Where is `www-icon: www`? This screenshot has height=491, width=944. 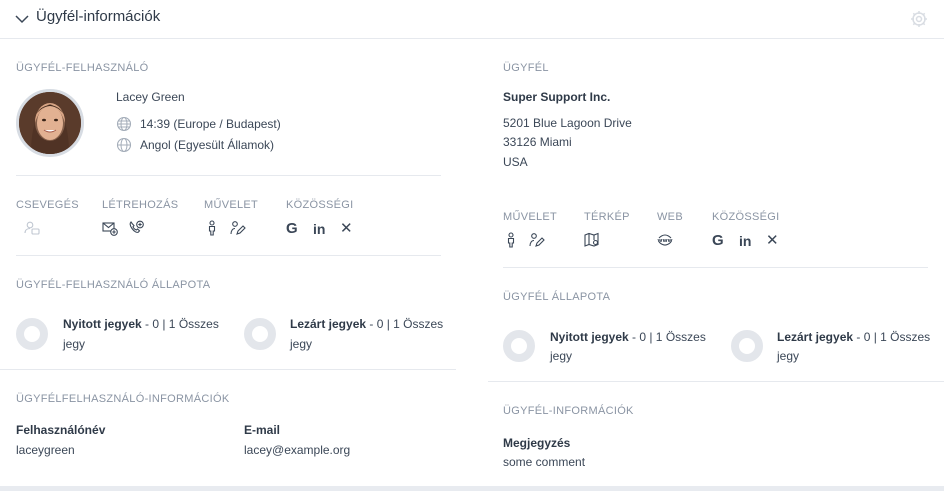 www-icon: www is located at coordinates (665, 240).